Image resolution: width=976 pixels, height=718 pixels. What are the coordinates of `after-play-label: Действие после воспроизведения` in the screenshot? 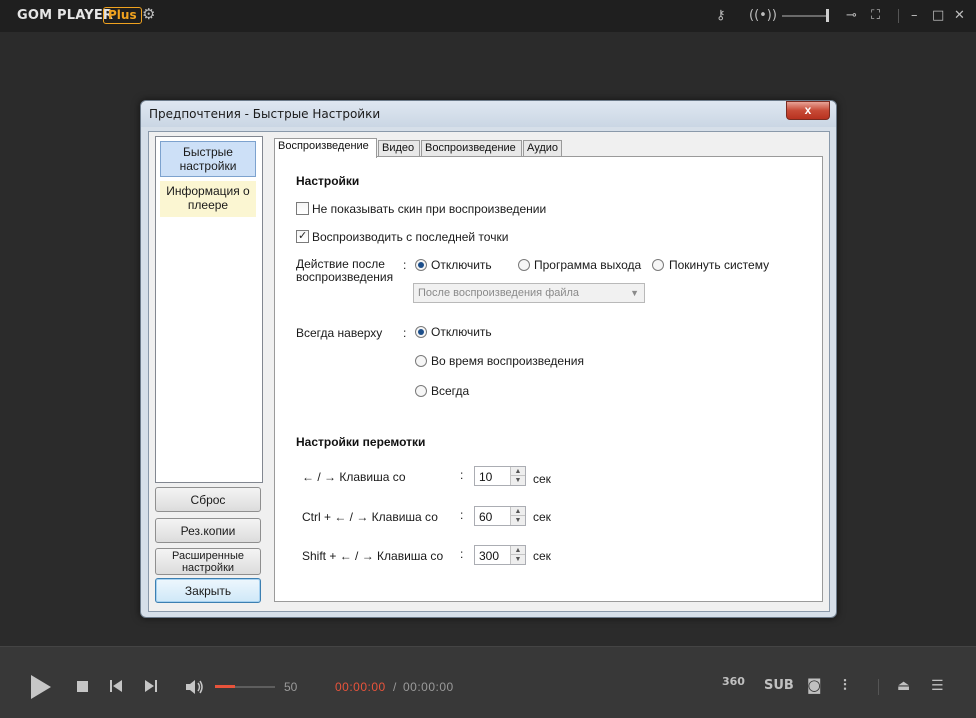 It's located at (345, 270).